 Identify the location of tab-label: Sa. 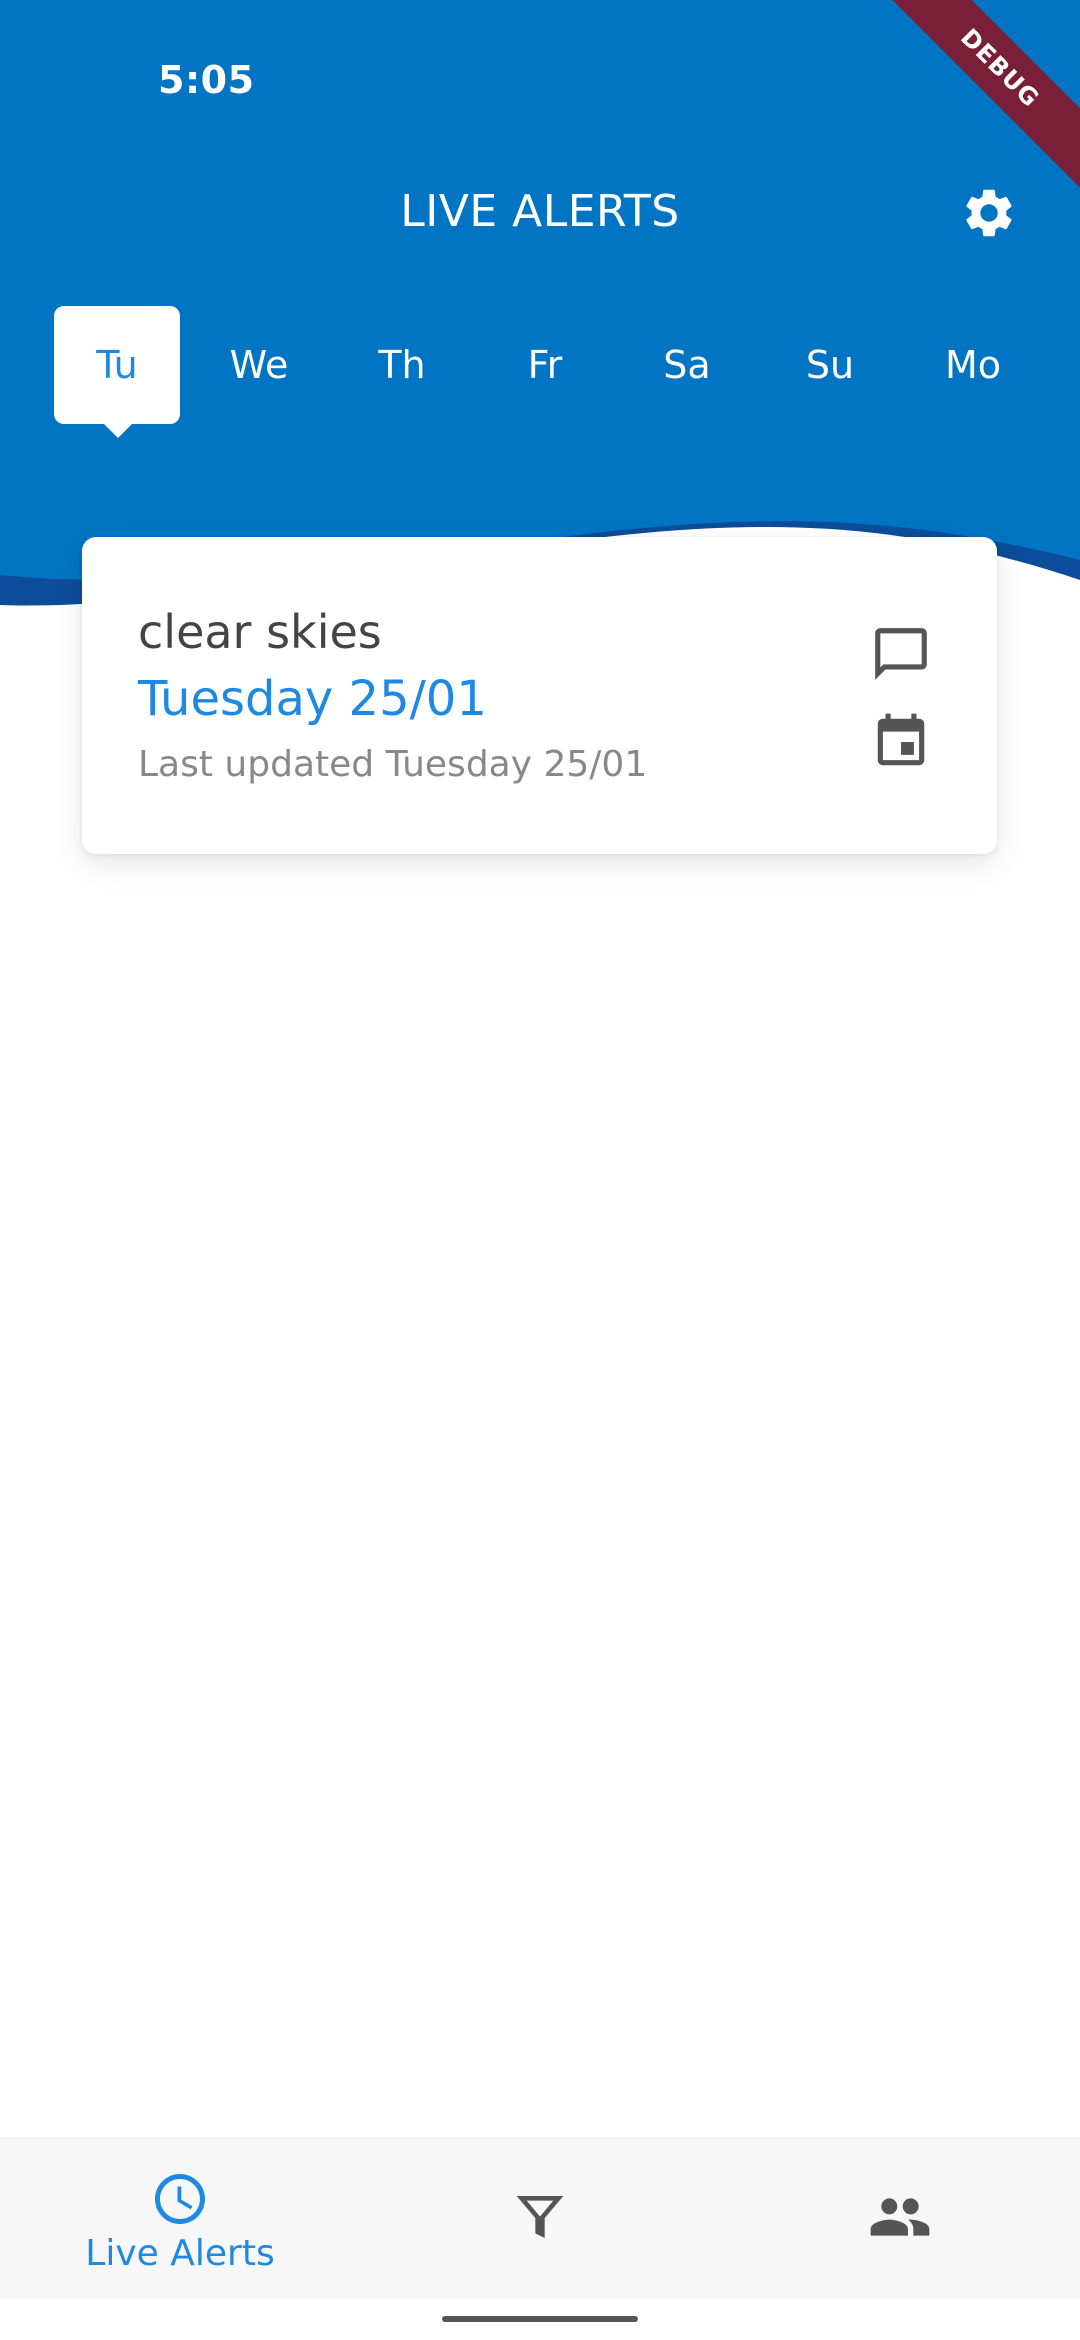
(687, 365).